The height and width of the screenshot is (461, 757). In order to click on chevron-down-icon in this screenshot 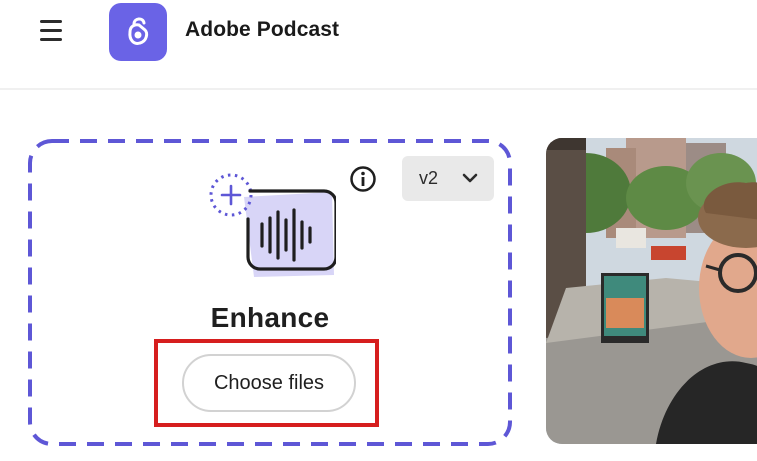, I will do `click(470, 178)`.